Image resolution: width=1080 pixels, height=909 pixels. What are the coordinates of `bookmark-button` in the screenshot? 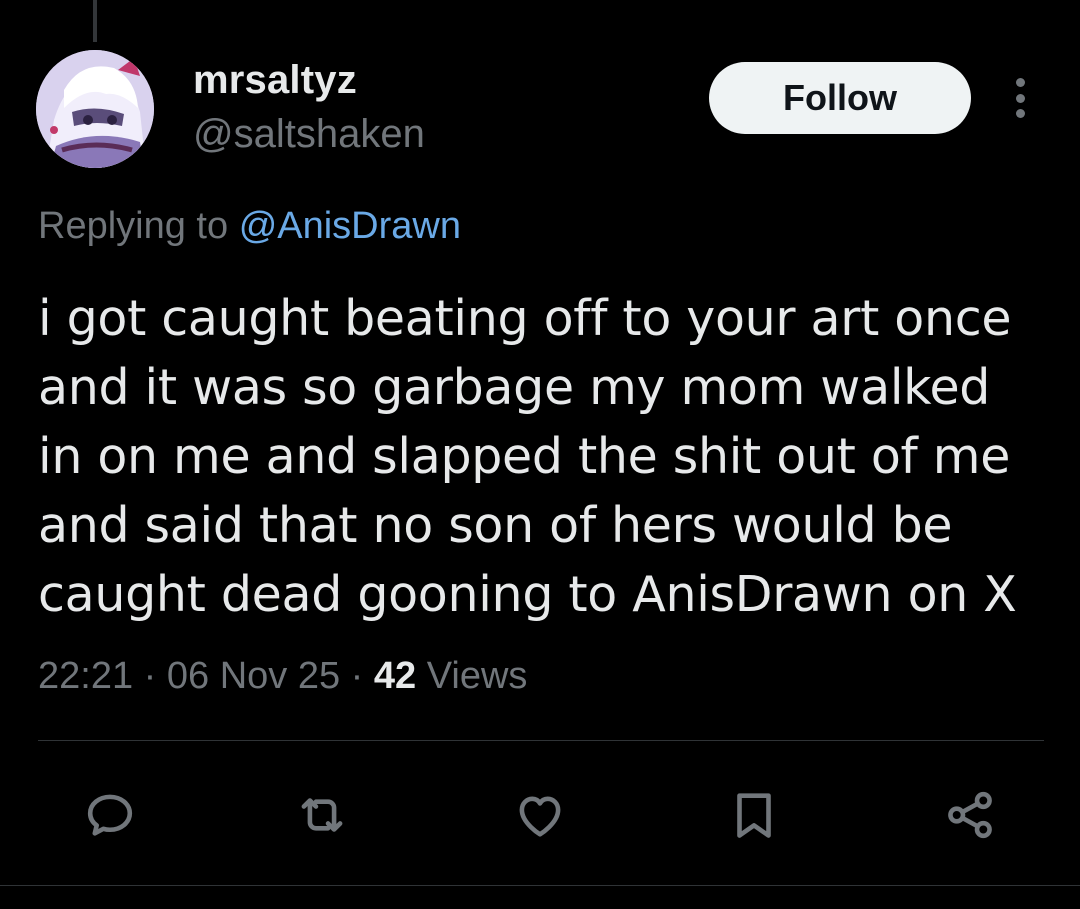 It's located at (754, 815).